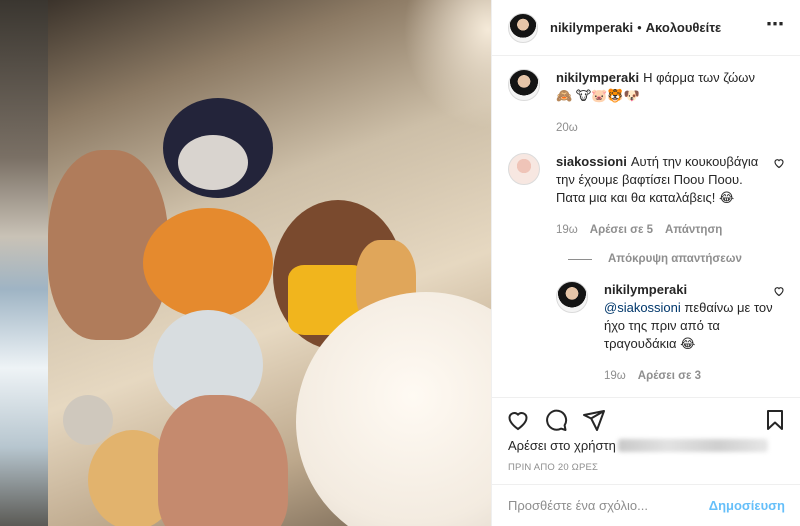 This screenshot has height=526, width=800. What do you see at coordinates (567, 128) in the screenshot?
I see `caption-time: 20ω` at bounding box center [567, 128].